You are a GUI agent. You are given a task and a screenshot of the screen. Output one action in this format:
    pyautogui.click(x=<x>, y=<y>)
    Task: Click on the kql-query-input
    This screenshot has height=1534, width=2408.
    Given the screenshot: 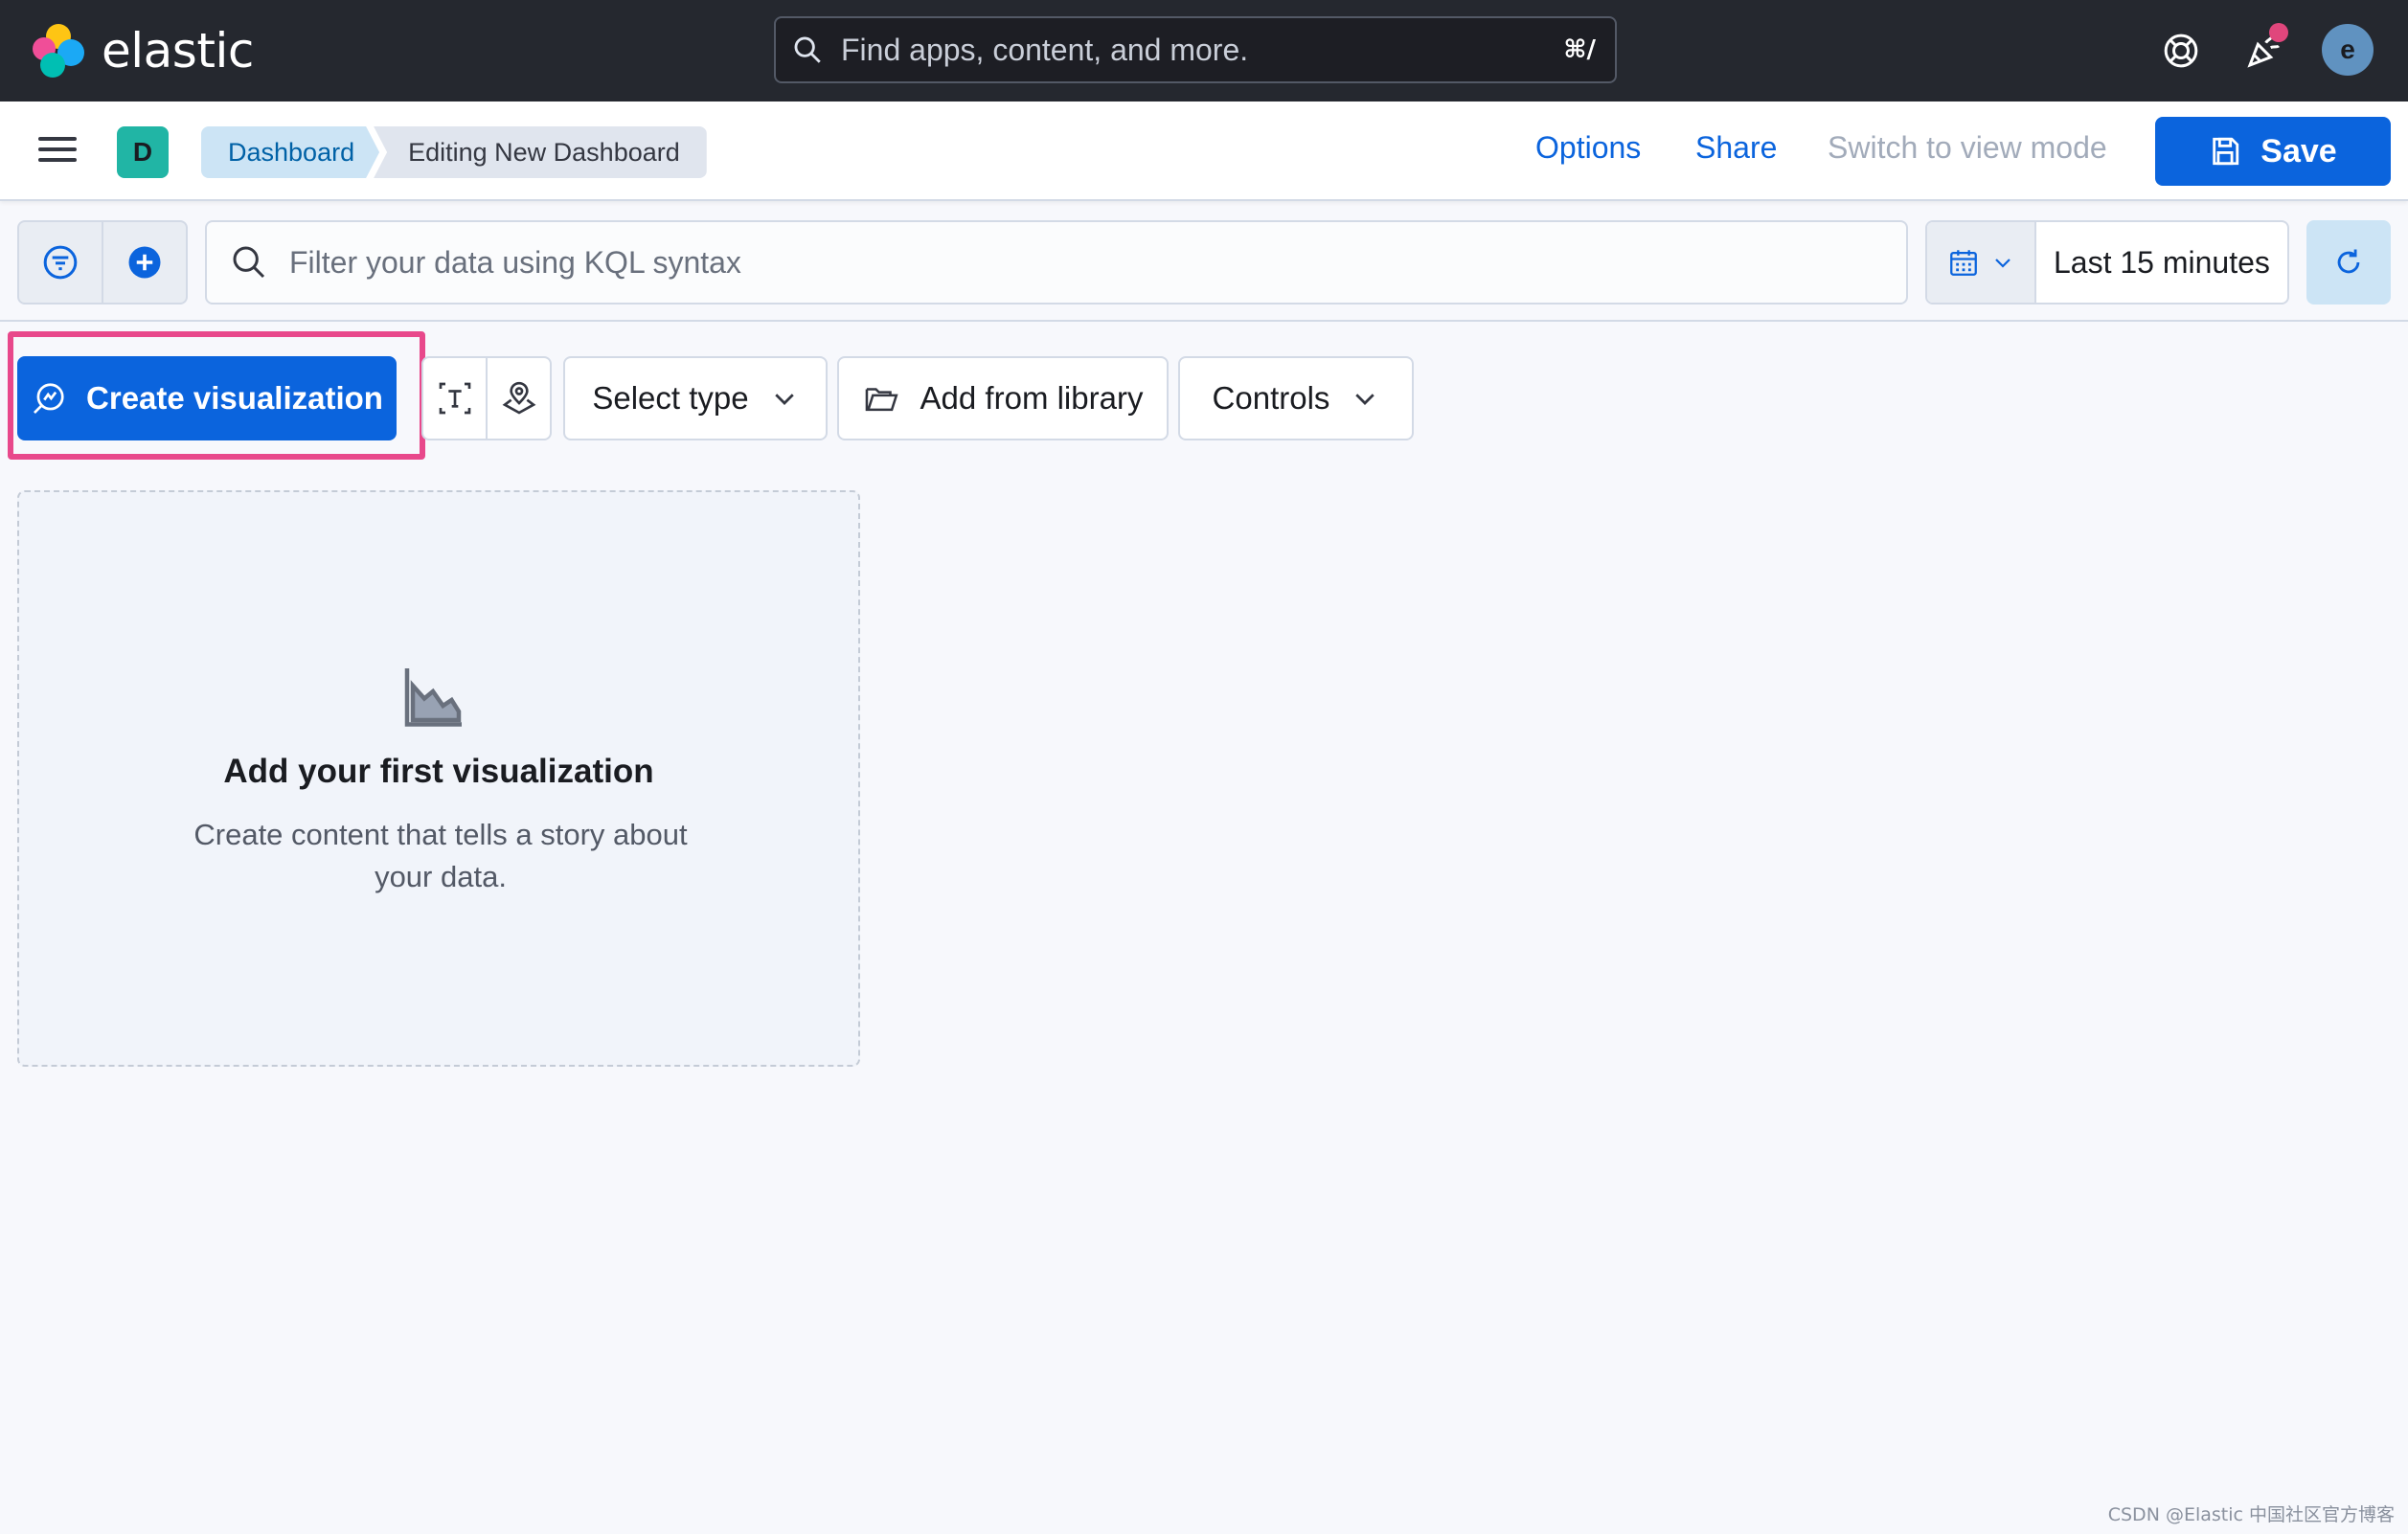 What is the action you would take?
    pyautogui.click(x=1097, y=262)
    